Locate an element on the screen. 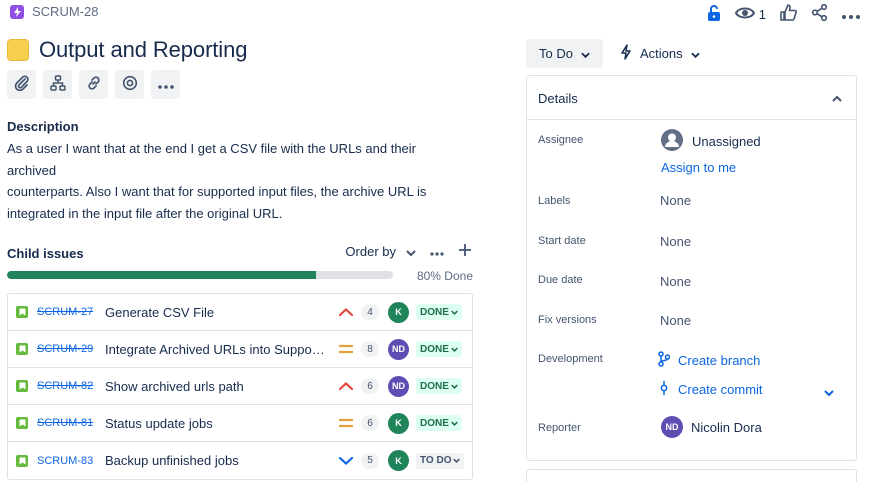 This screenshot has width=871, height=482. due-date-value: None is located at coordinates (675, 281).